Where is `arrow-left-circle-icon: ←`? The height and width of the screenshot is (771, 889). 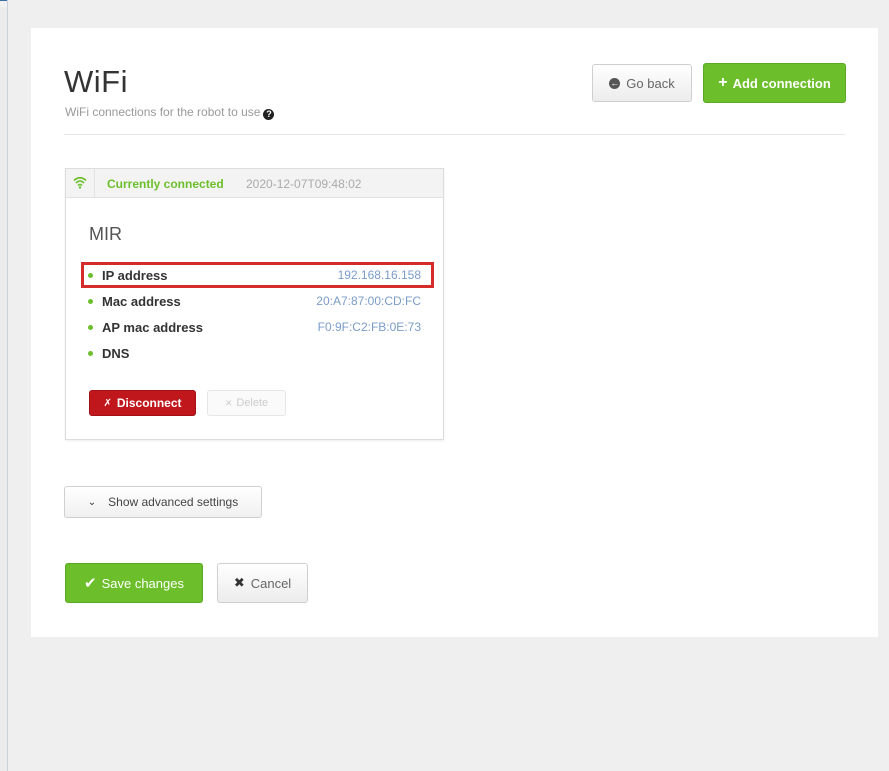 arrow-left-circle-icon: ← is located at coordinates (615, 83).